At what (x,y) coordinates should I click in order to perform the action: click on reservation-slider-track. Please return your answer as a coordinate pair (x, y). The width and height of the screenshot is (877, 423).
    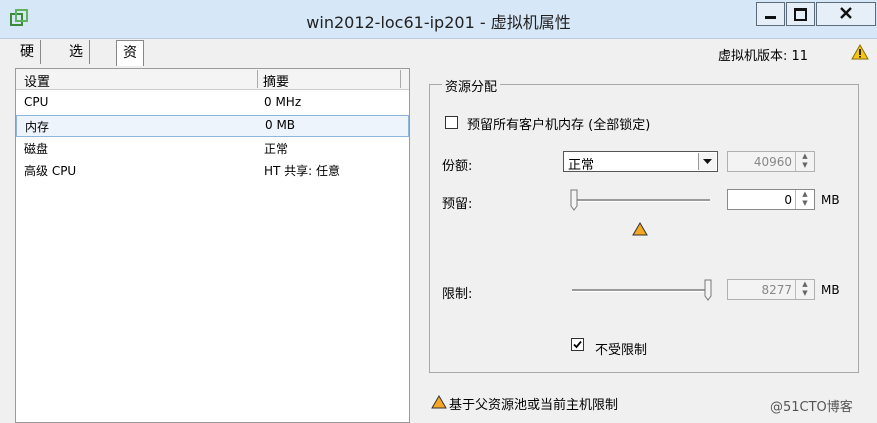
    Looking at the image, I should click on (641, 200).